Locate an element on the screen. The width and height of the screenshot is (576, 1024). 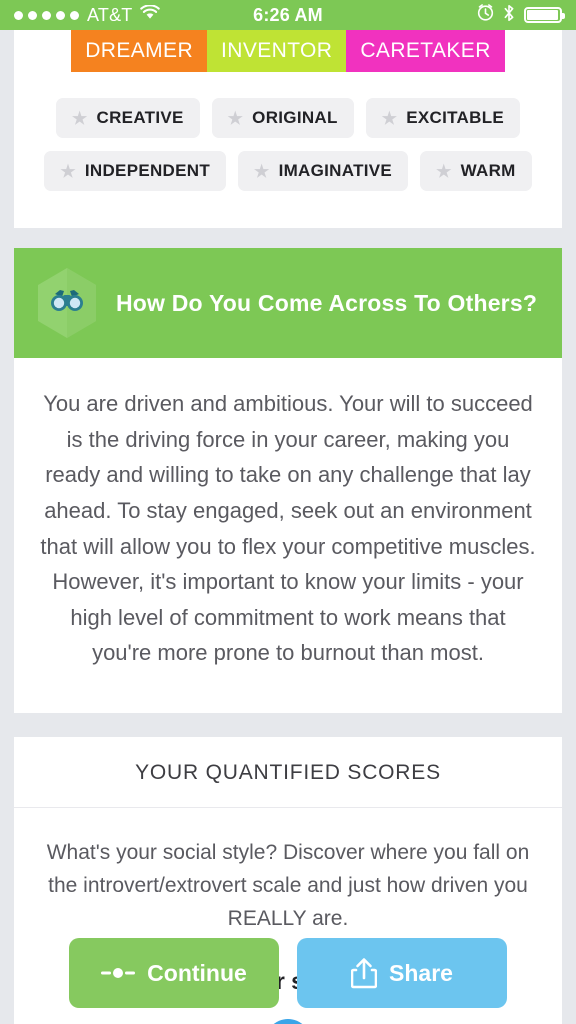
trait-label: INDEPENDENT is located at coordinates (147, 171).